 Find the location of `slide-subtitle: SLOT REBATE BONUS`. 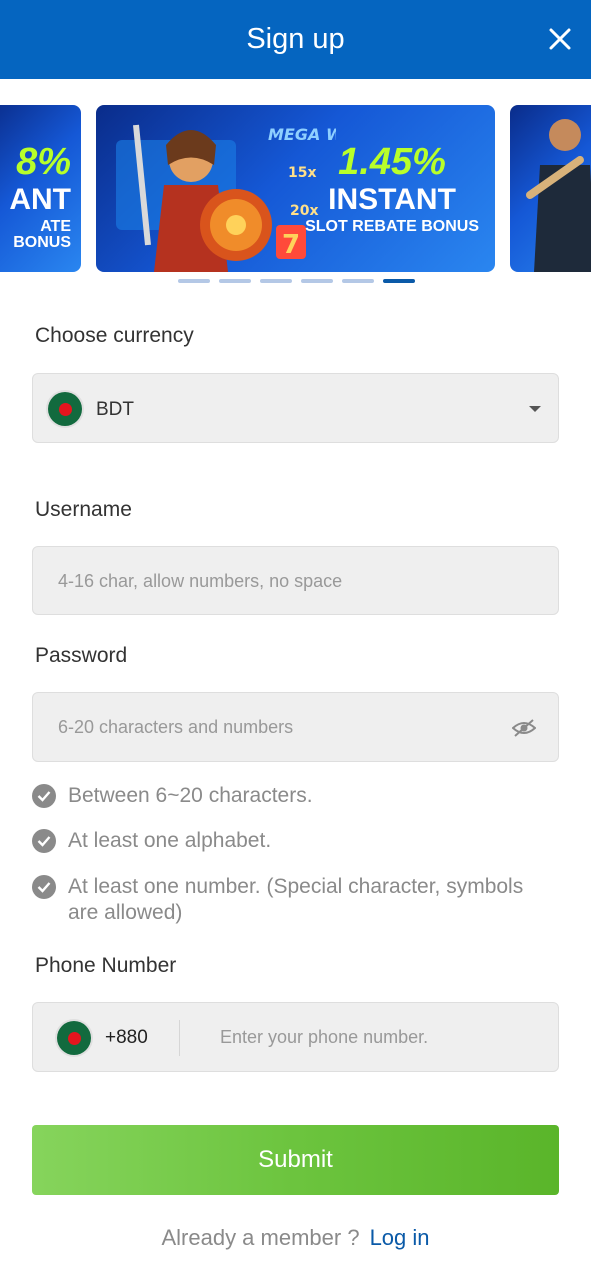

slide-subtitle: SLOT REBATE BONUS is located at coordinates (392, 226).